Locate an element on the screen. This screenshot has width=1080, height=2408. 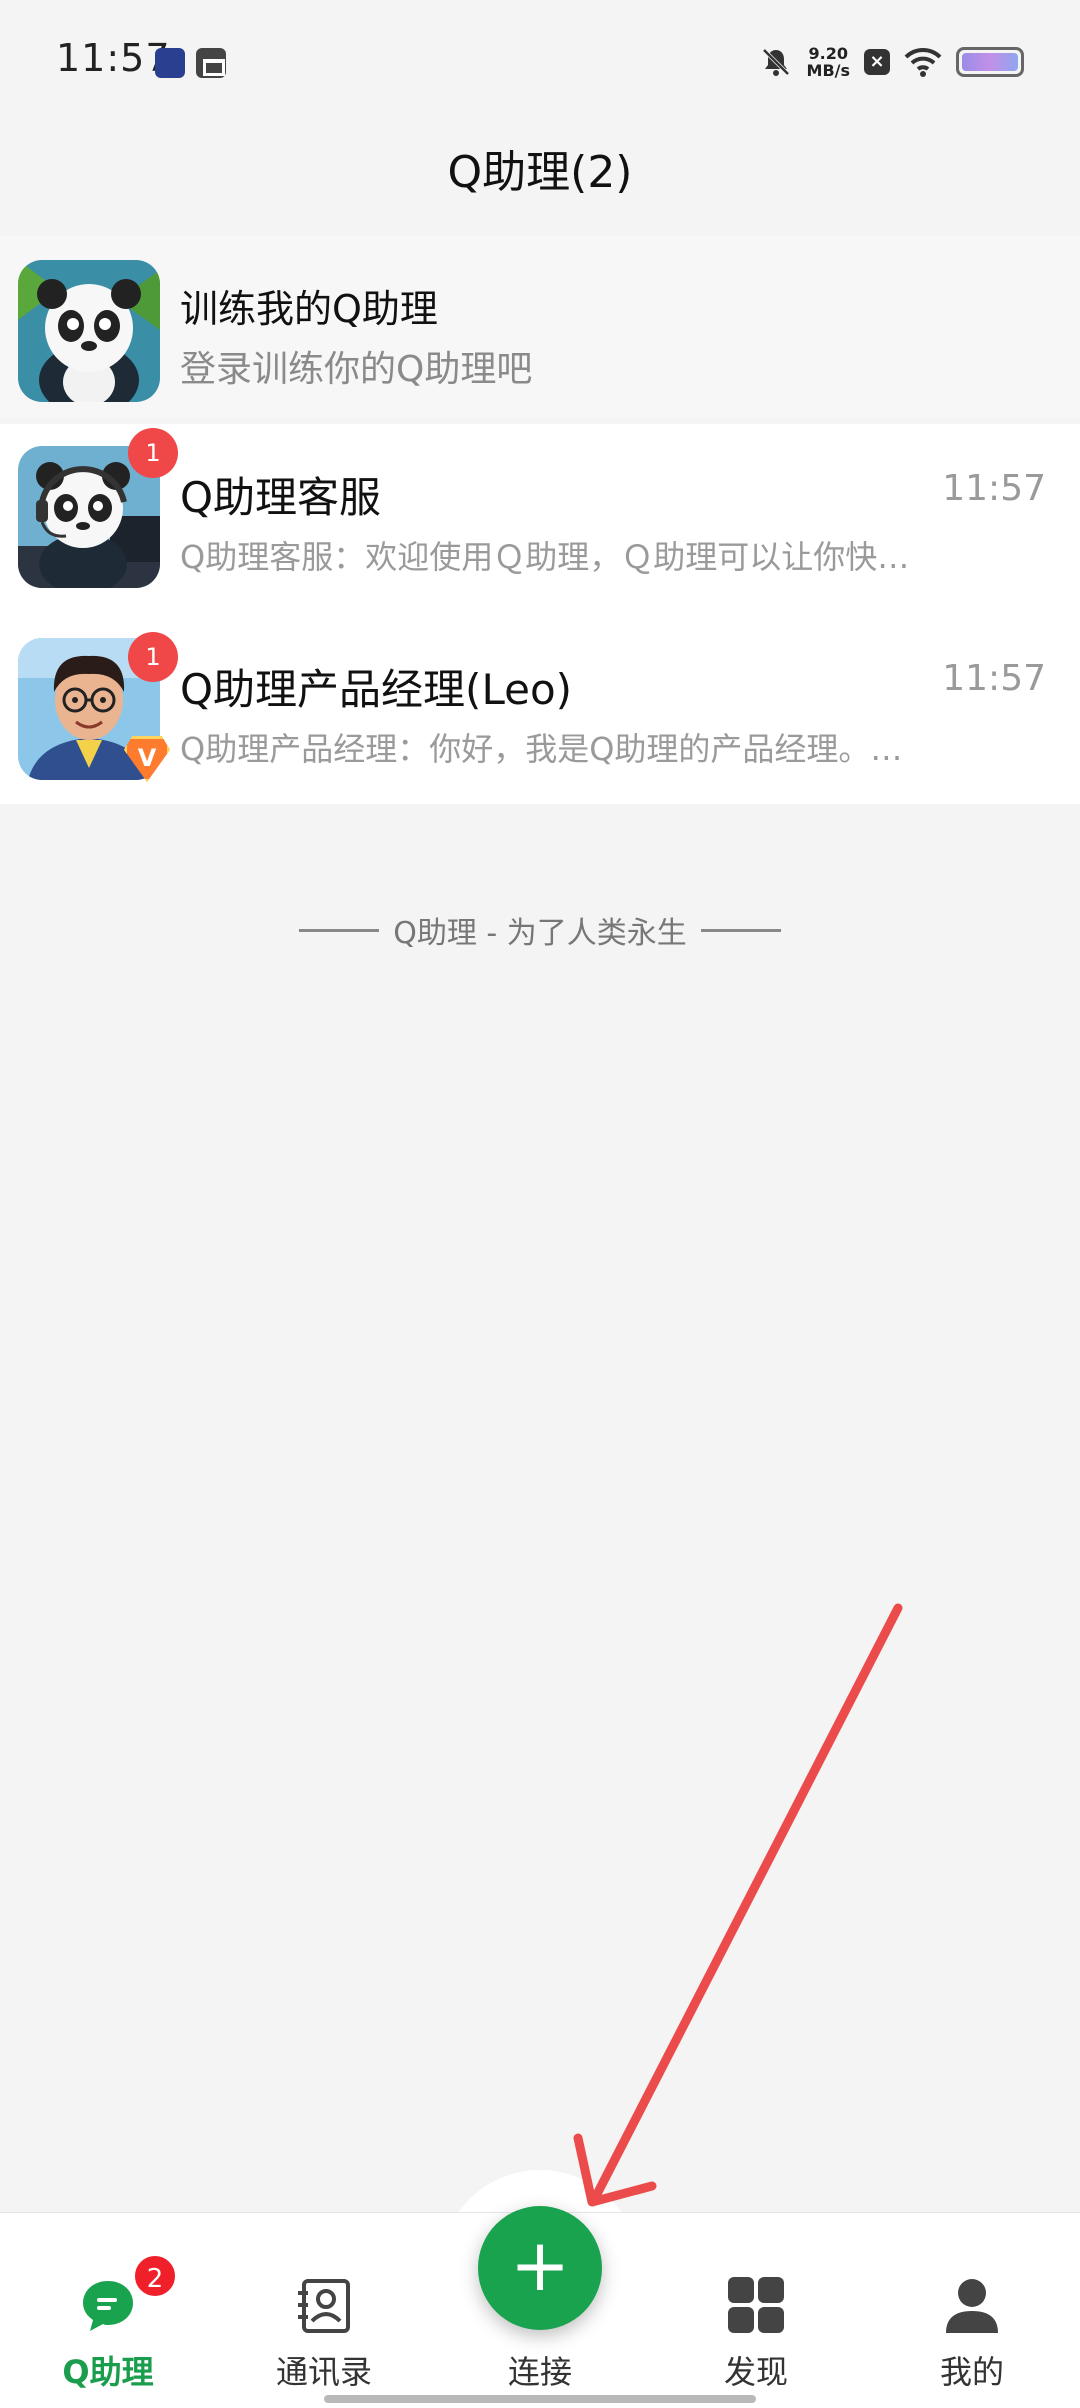
nav-label: 通讯录 is located at coordinates (323, 2372).